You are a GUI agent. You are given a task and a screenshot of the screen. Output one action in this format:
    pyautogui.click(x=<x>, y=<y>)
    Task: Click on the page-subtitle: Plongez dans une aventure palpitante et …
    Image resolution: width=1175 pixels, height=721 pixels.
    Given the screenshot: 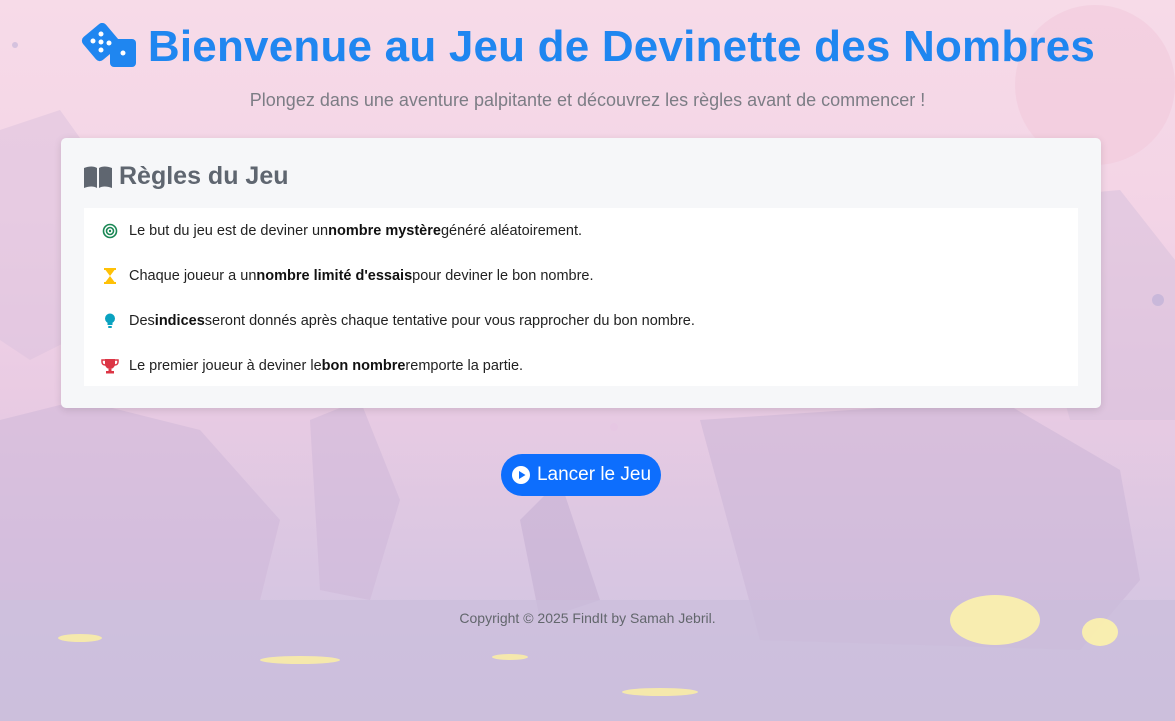 What is the action you would take?
    pyautogui.click(x=587, y=100)
    